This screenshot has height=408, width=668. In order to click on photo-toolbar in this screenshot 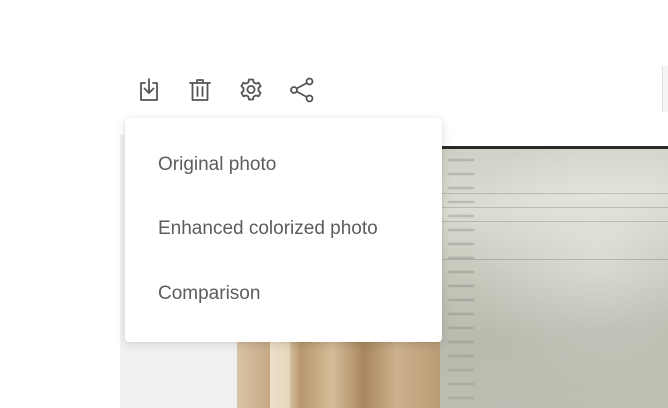, I will do `click(225, 90)`.